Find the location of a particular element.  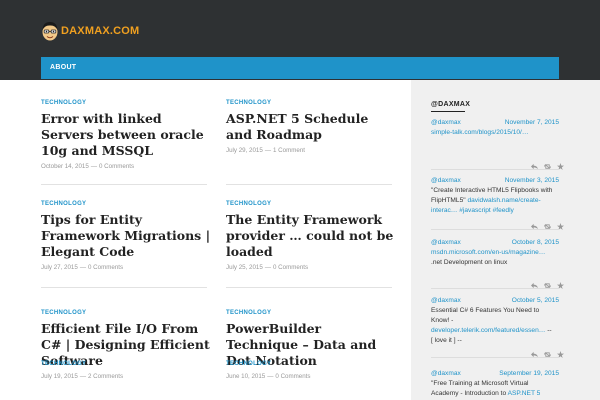

logo-text: DAXMAX.COM is located at coordinates (100, 31).